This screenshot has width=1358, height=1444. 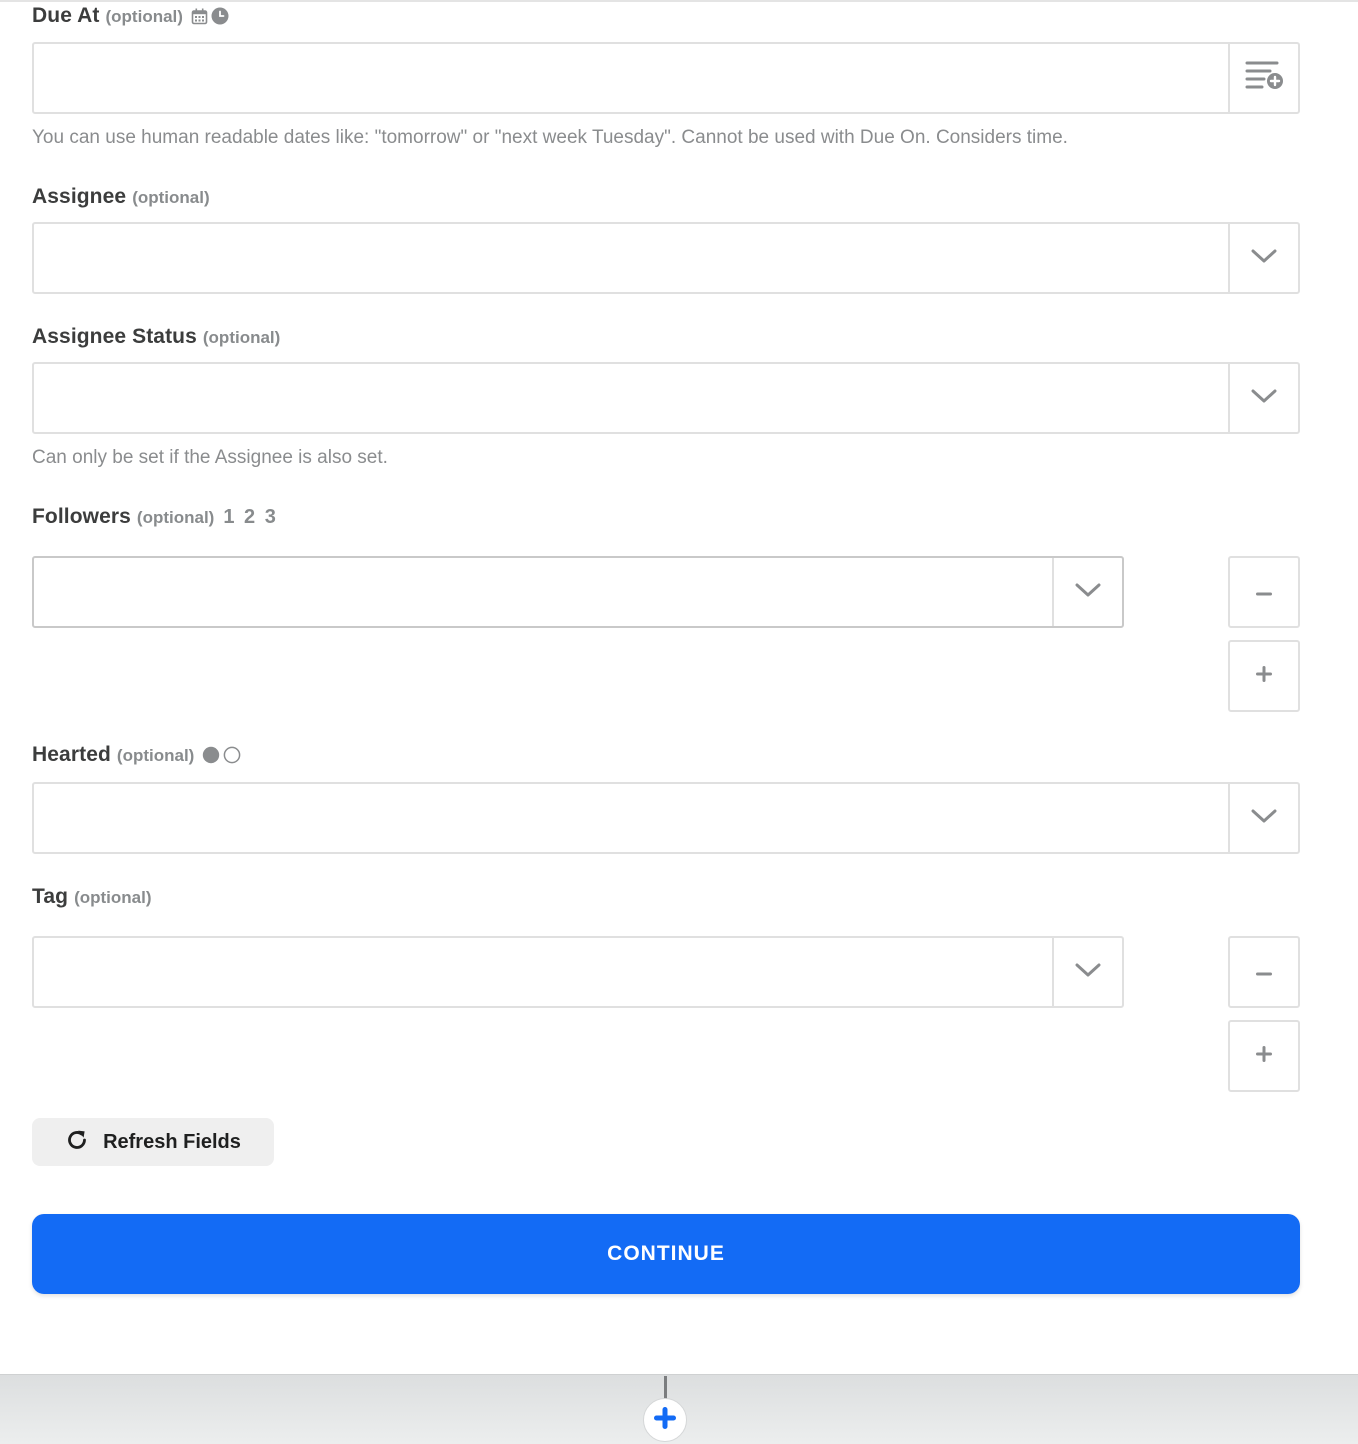 What do you see at coordinates (81, 516) in the screenshot?
I see `followers-label: Followers` at bounding box center [81, 516].